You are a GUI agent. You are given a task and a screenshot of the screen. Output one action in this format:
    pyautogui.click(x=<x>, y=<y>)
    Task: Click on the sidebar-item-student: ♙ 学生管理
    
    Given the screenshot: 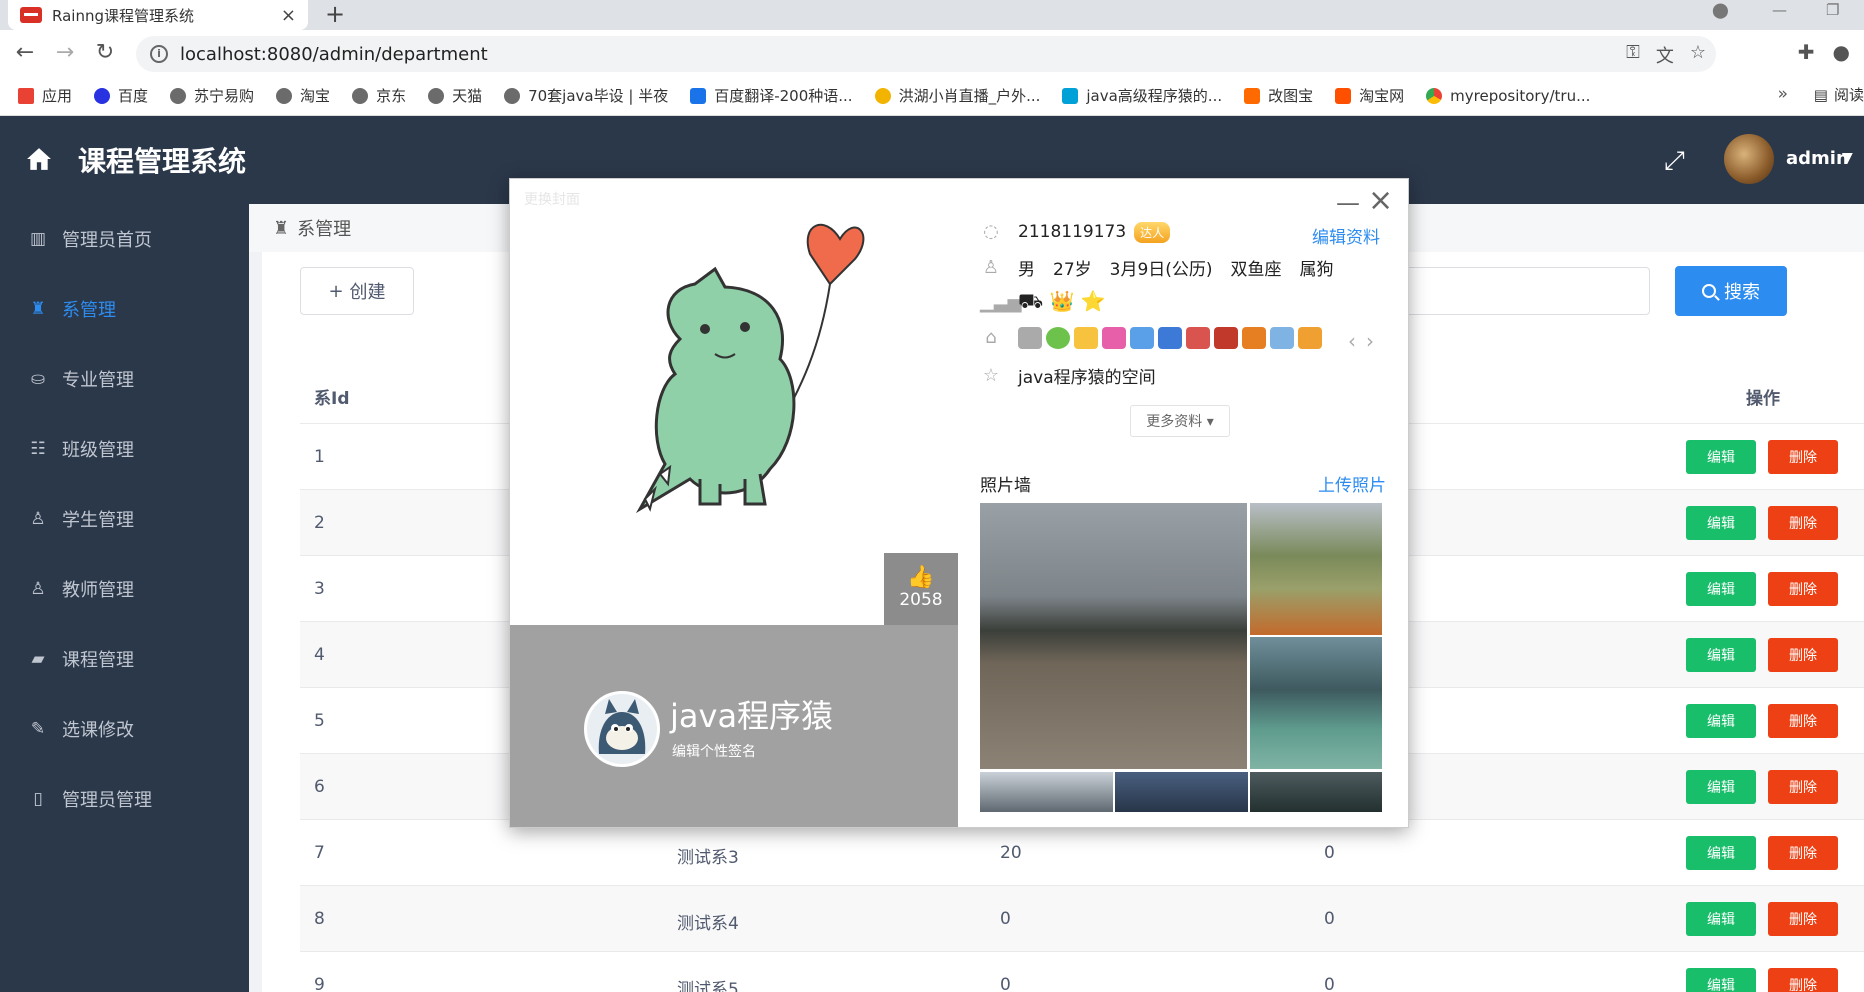 What is the action you would take?
    pyautogui.click(x=124, y=519)
    